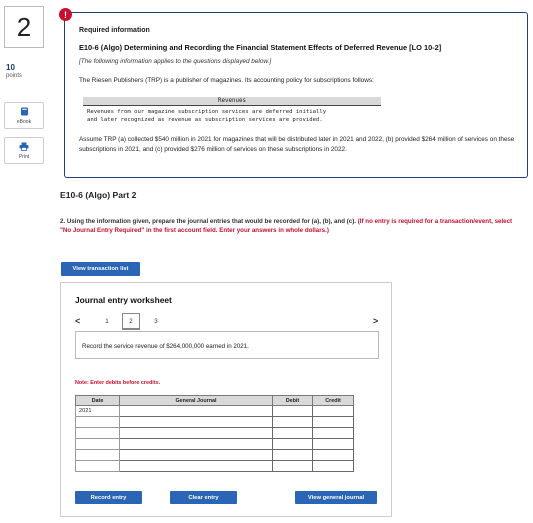 The image size is (533, 523). I want to click on col-general-journal: General Journal, so click(196, 400).